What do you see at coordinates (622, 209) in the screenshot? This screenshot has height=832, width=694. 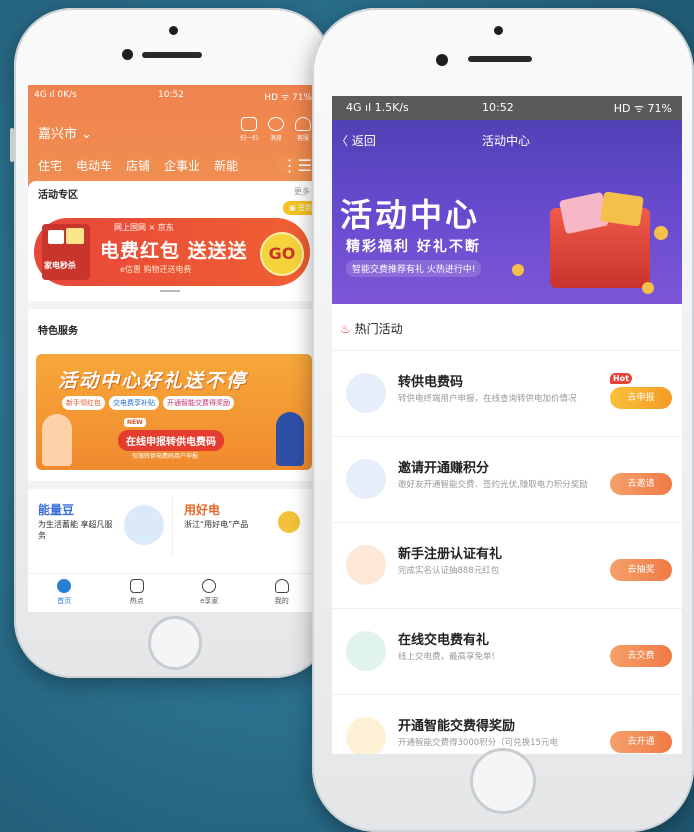 I see `card-illustration` at bounding box center [622, 209].